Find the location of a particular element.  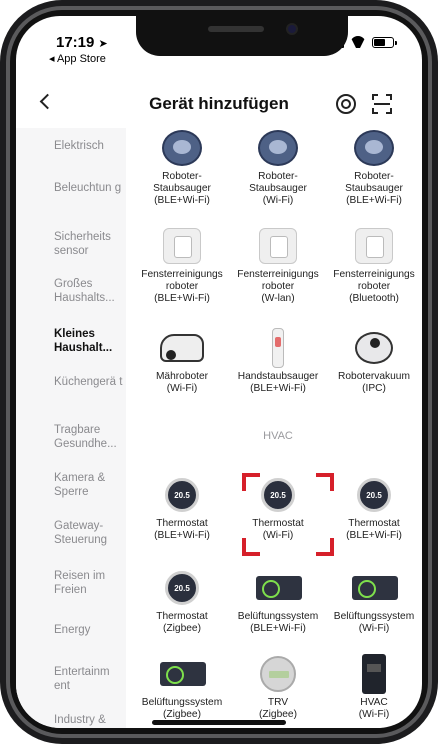

device-label: Robotervakuum (IPC) is located at coordinates (374, 383).